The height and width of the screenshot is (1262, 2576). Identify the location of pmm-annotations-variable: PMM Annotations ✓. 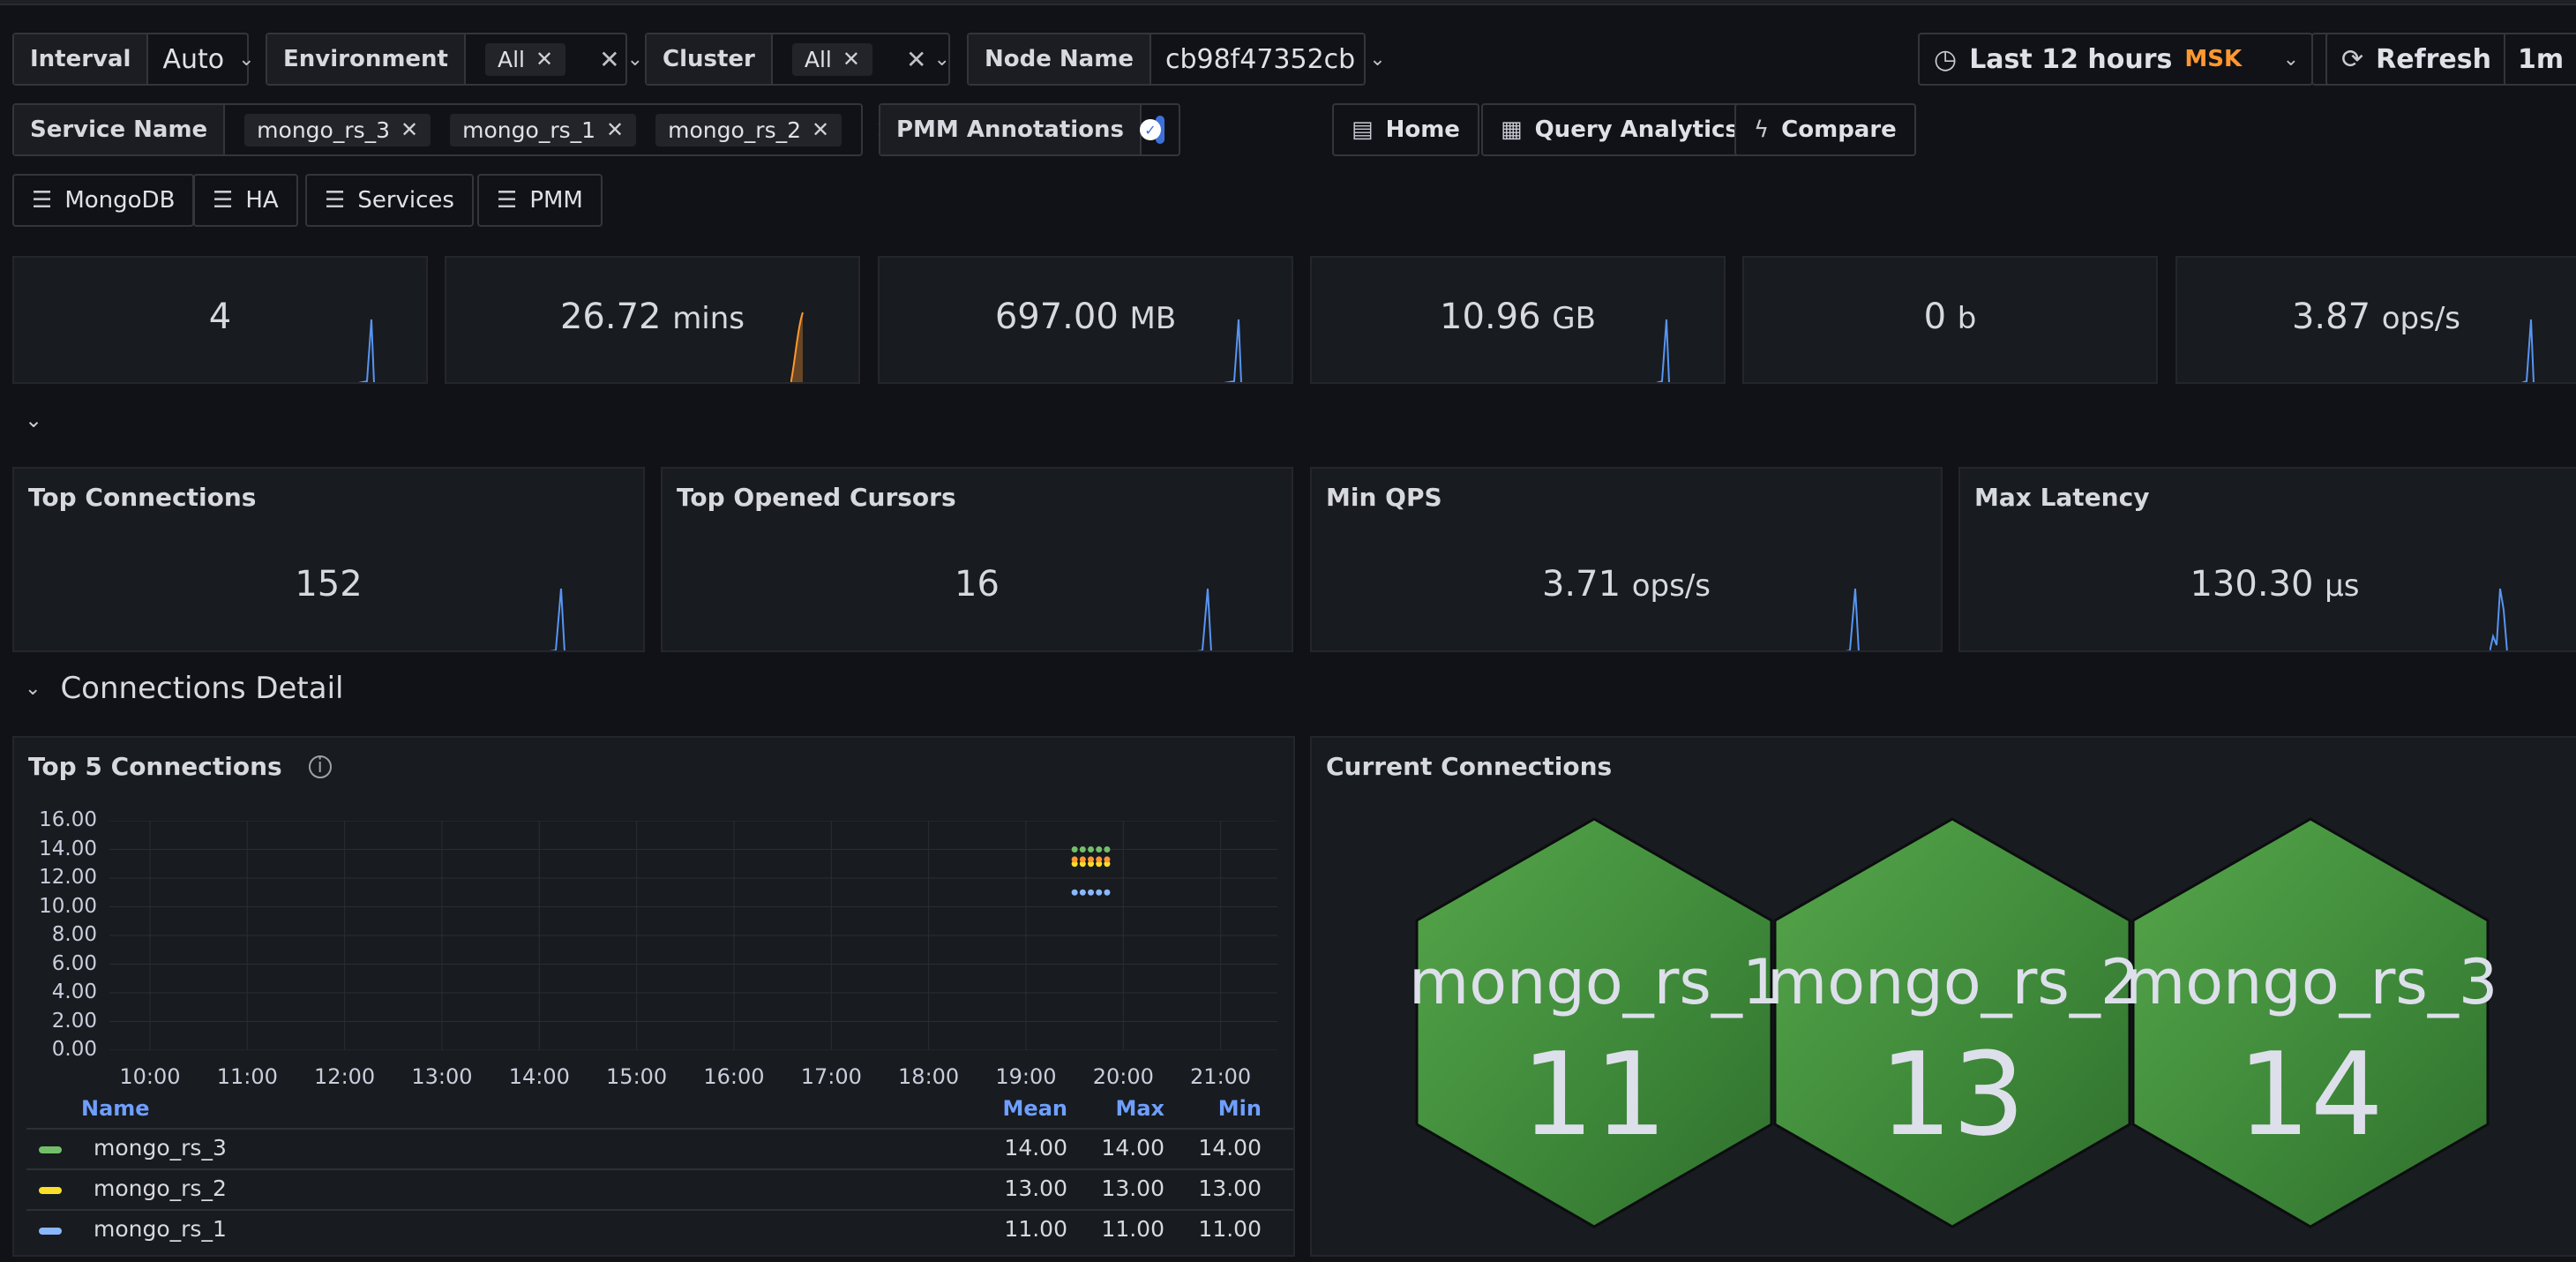
(1030, 129).